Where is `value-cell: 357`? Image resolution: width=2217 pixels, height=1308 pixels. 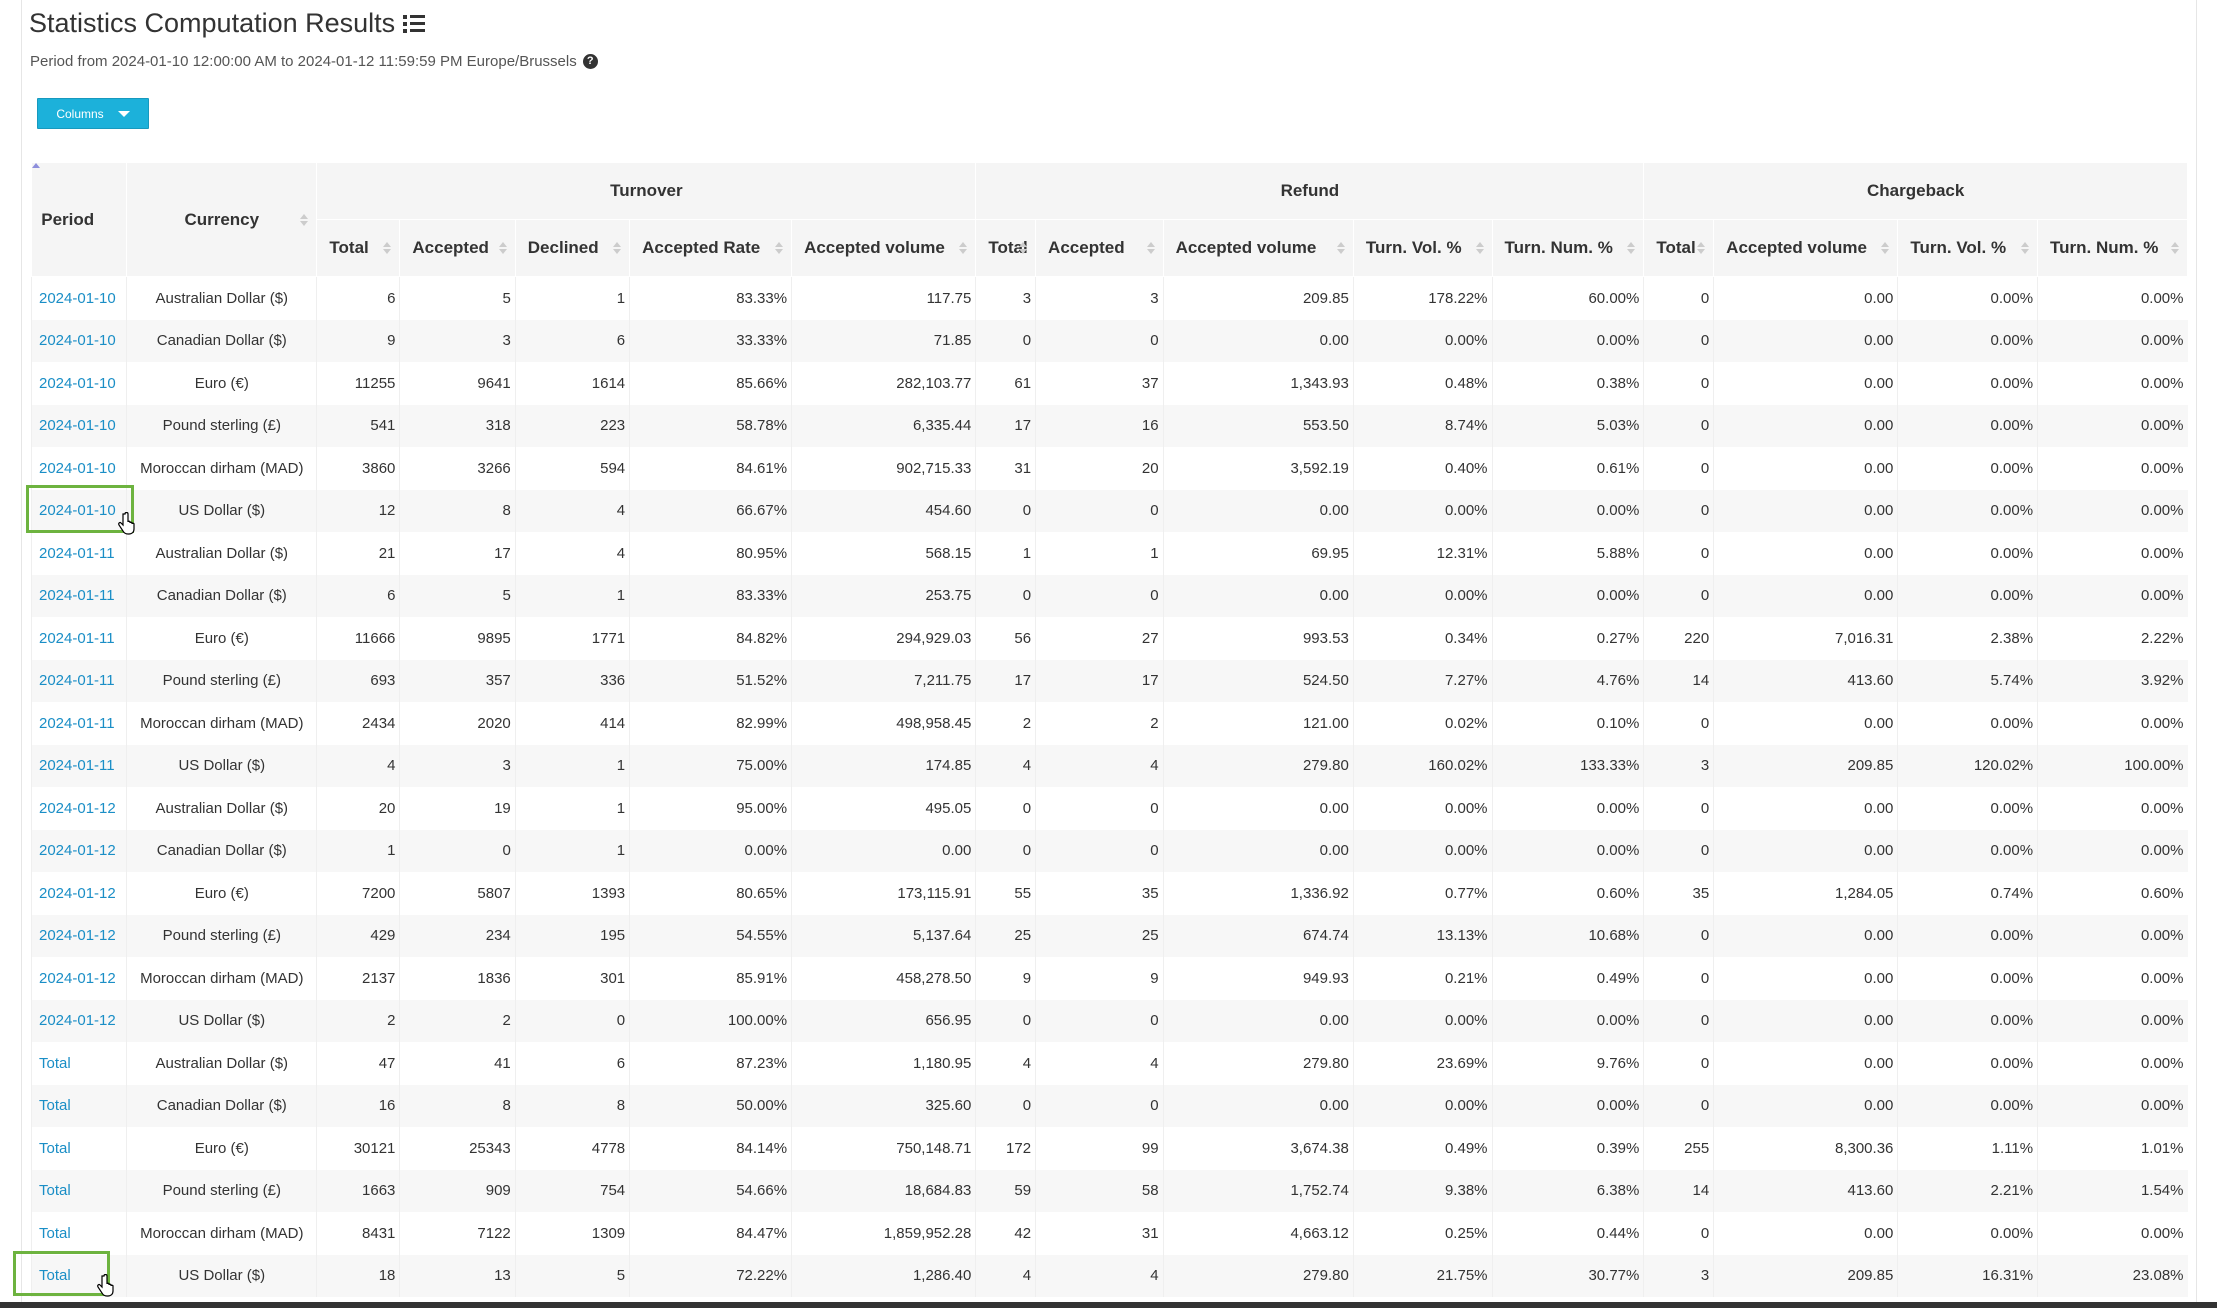 value-cell: 357 is located at coordinates (457, 680).